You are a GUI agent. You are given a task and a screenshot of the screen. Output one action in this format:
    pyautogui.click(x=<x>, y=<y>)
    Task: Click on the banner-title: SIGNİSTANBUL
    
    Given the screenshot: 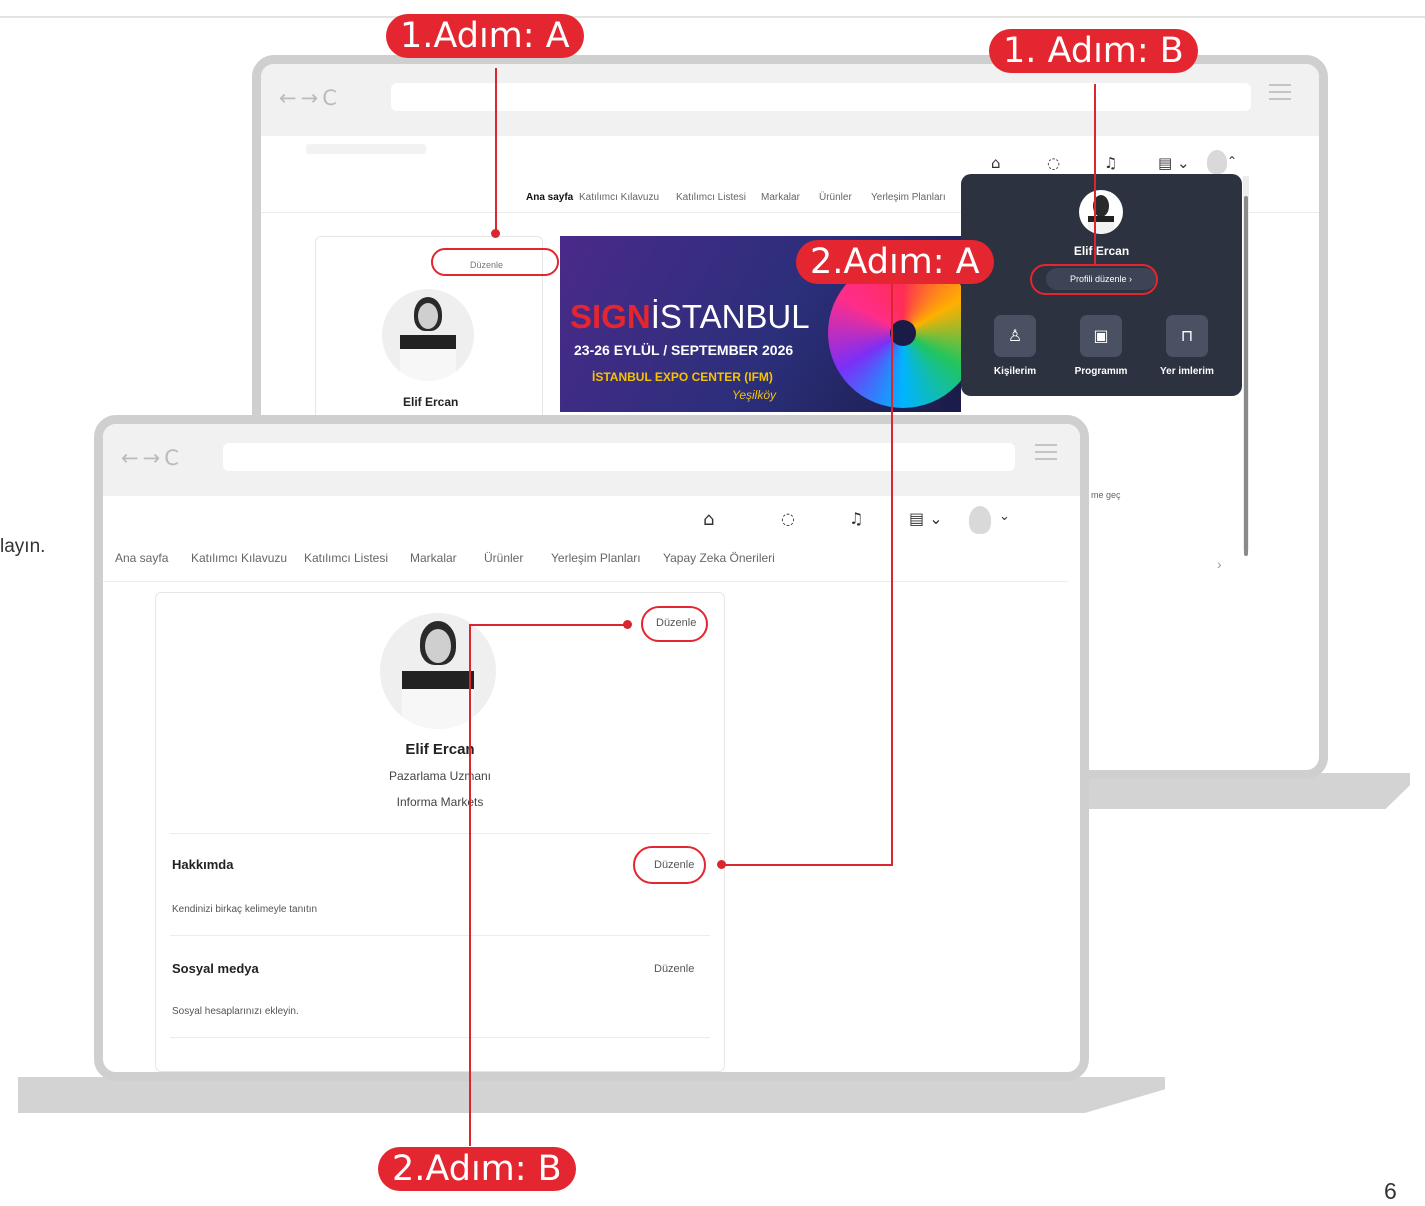 What is the action you would take?
    pyautogui.click(x=690, y=317)
    